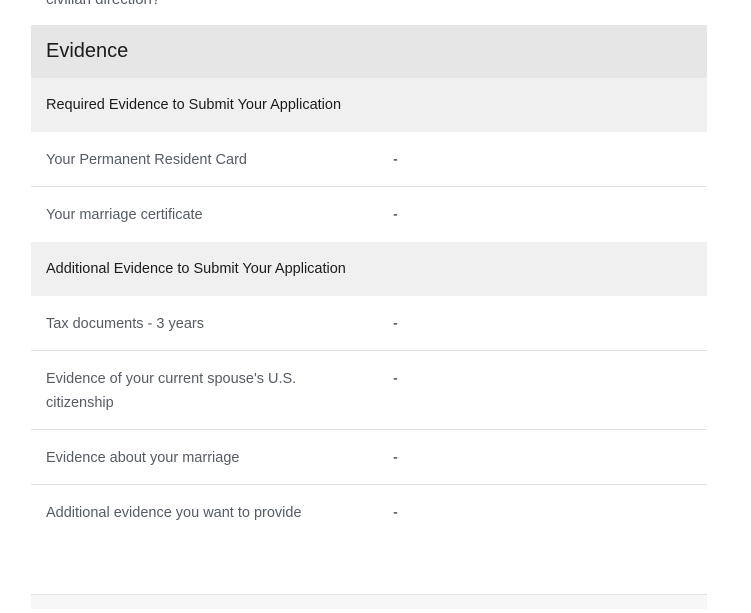  I want to click on required-evidence-row: Your Permanent Resident Card -, so click(369, 159).